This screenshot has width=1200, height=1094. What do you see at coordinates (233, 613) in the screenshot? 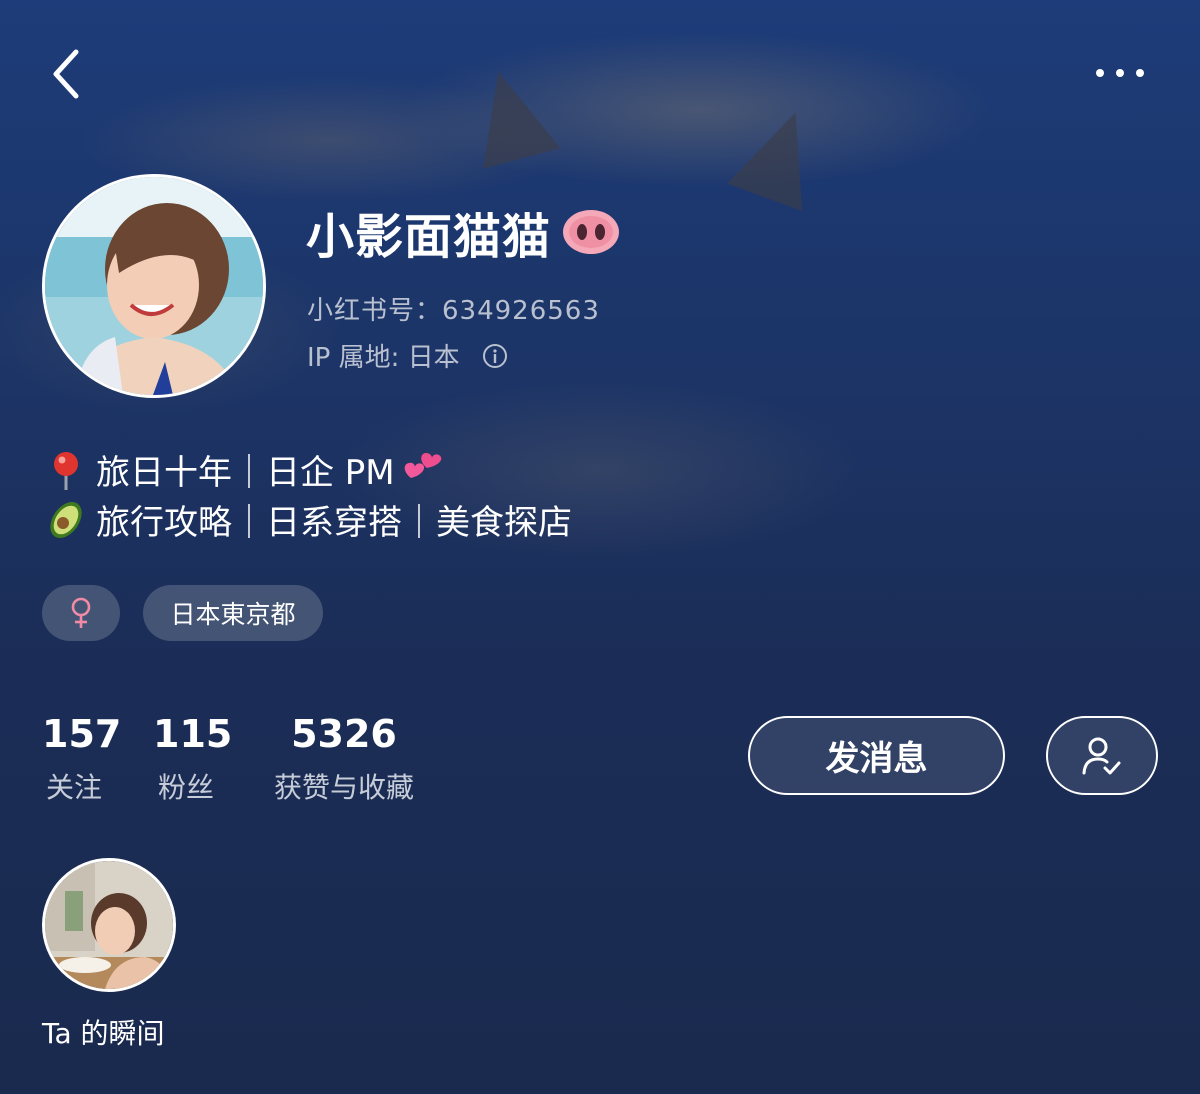
I see `location-tag: 日本東京都` at bounding box center [233, 613].